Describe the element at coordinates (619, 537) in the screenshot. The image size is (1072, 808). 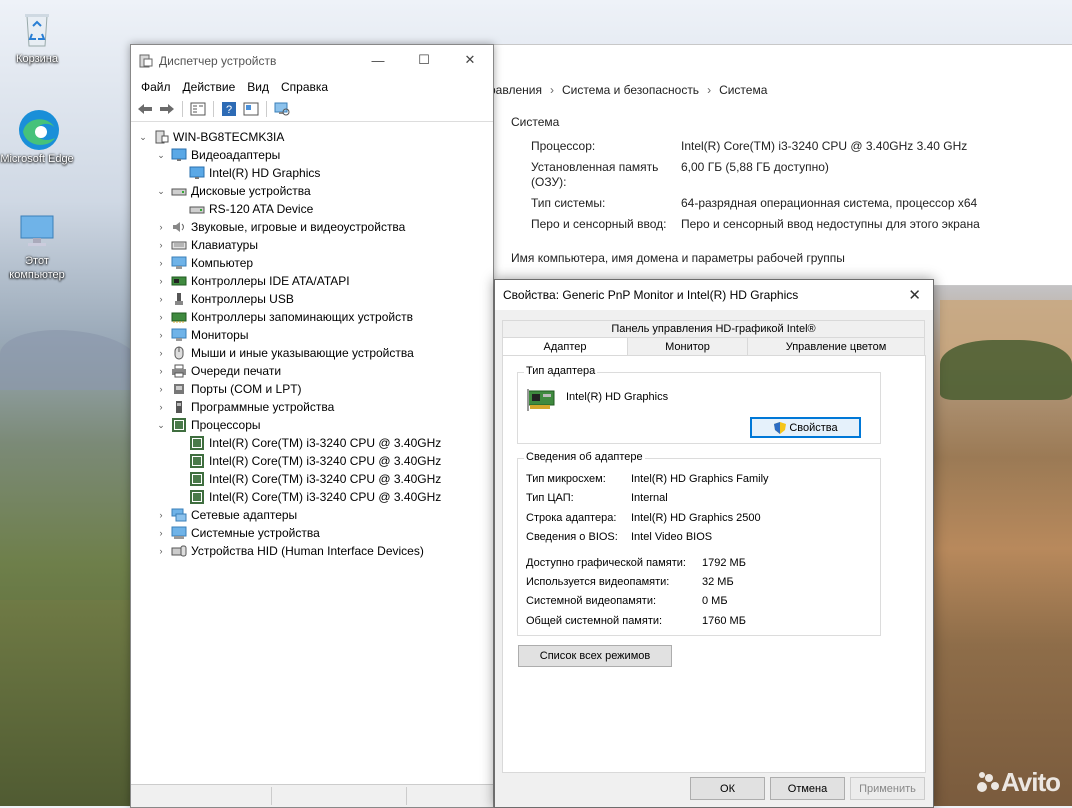
I see `info-row: Сведения о BIOS: Intel Video BIOS` at that location.